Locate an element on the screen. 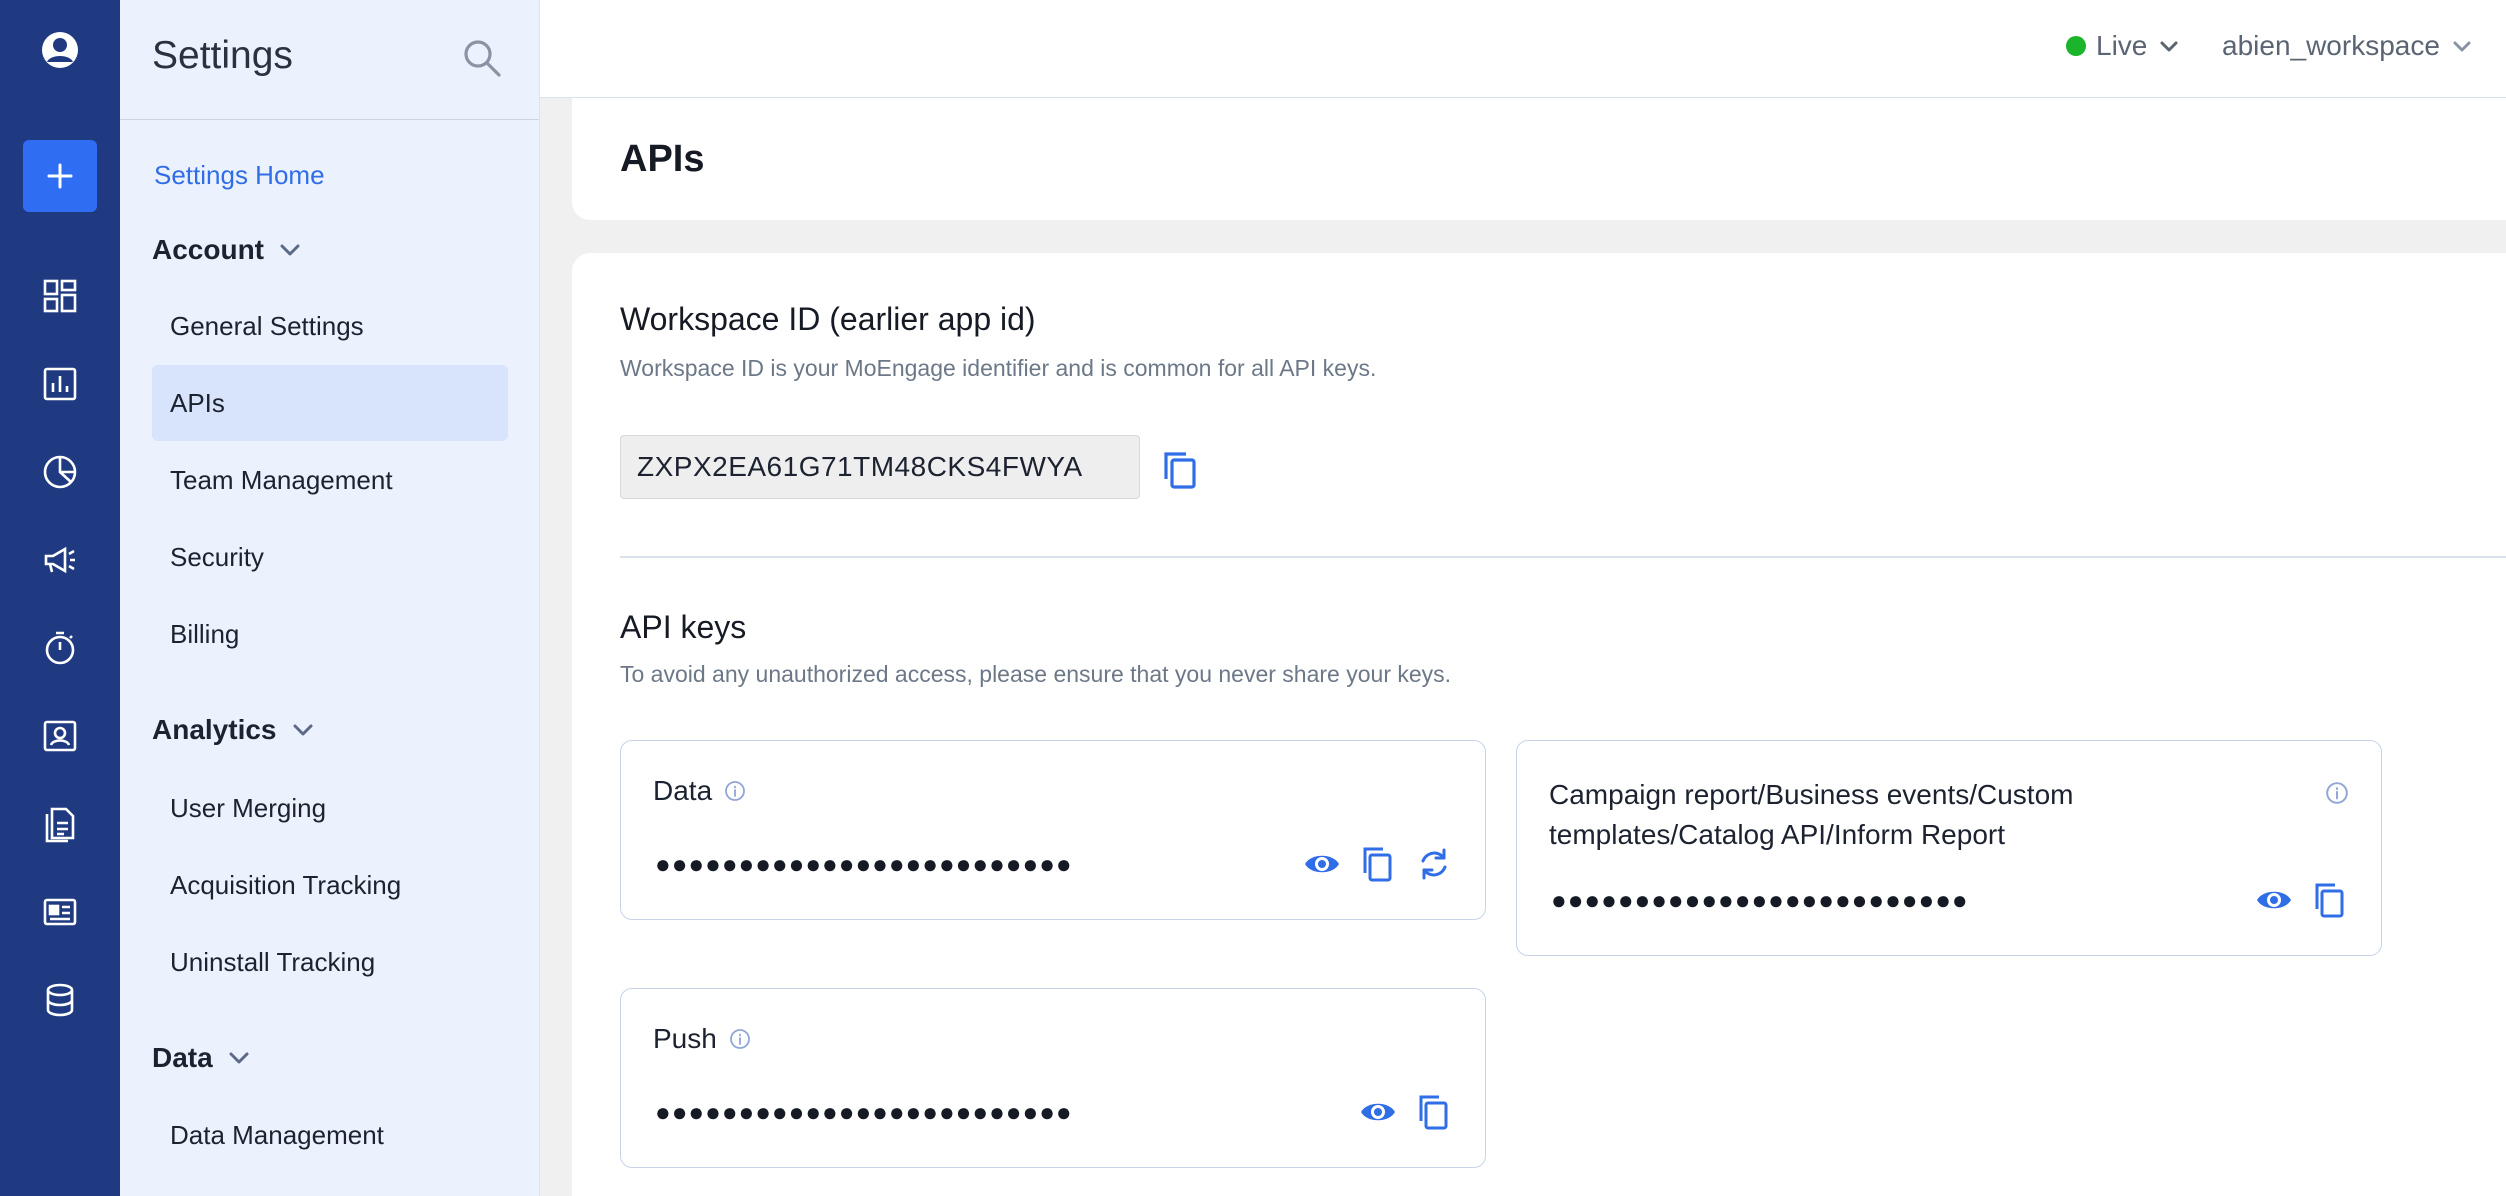 This screenshot has height=1196, width=2506. api-key-title-text: Push is located at coordinates (685, 1038).